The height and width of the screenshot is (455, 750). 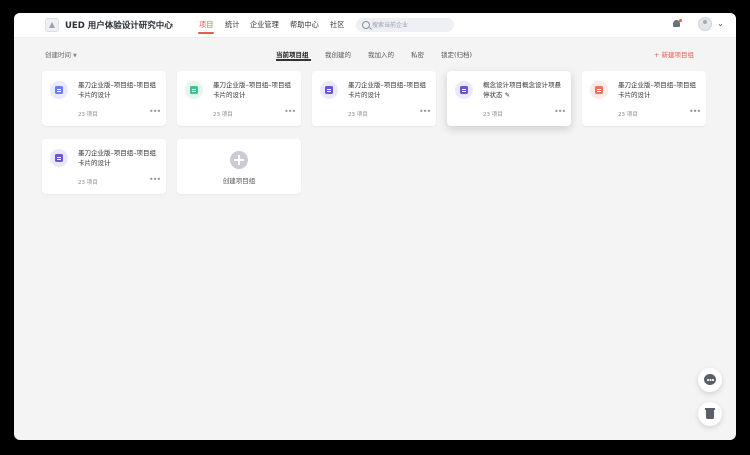 I want to click on sort-dropdown: 创建时间 ▼, so click(x=61, y=54).